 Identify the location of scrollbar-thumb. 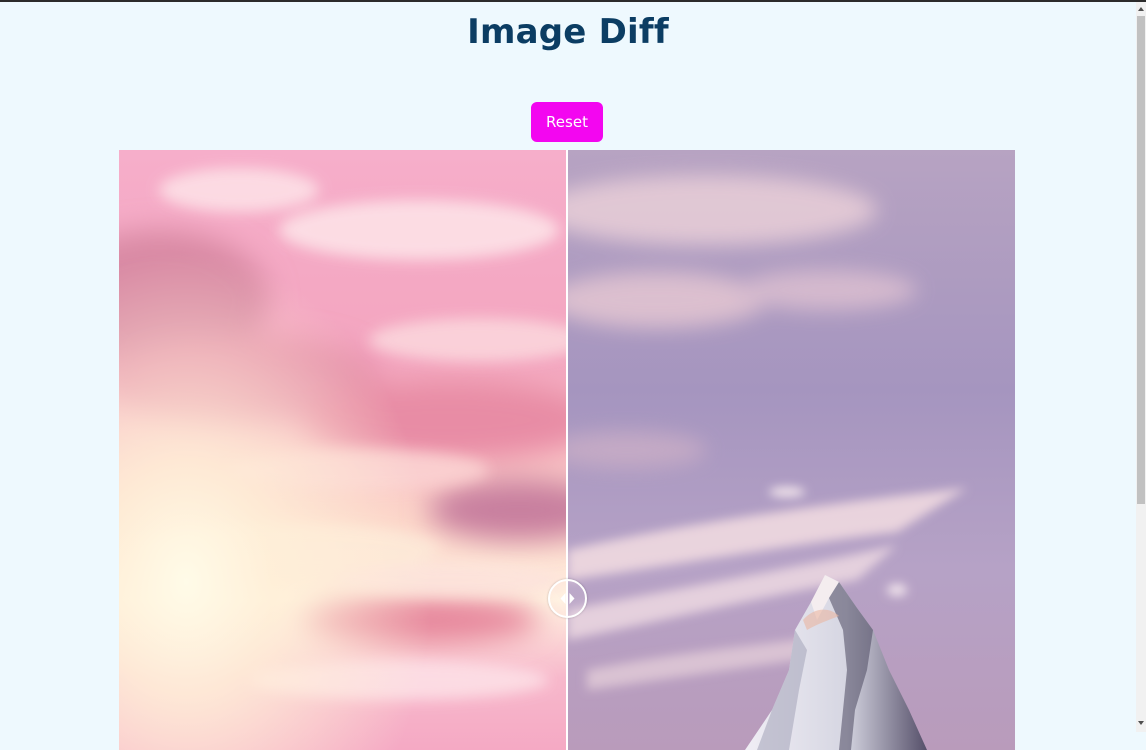
(1141, 260).